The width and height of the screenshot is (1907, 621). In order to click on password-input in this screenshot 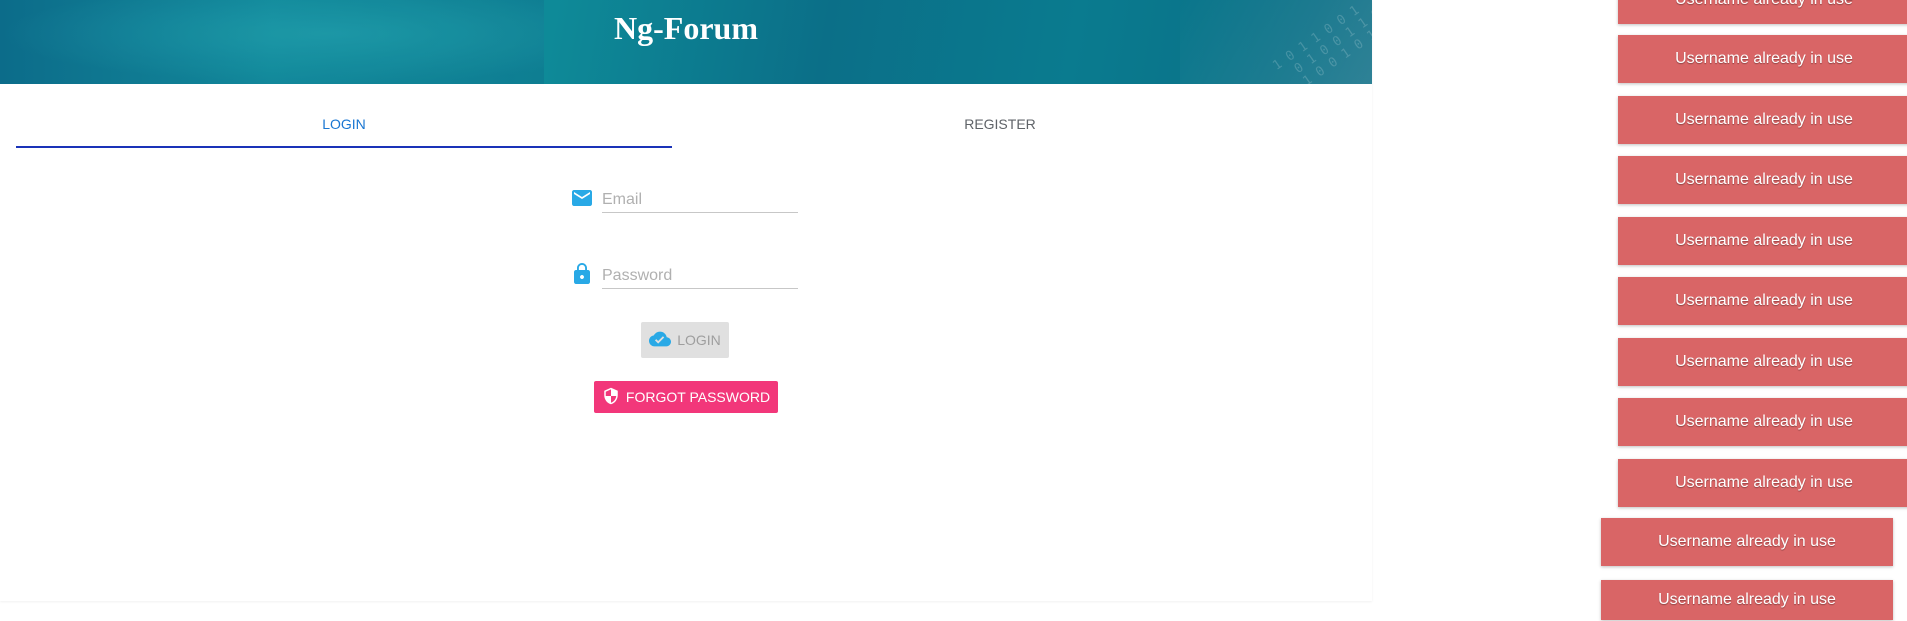, I will do `click(700, 276)`.